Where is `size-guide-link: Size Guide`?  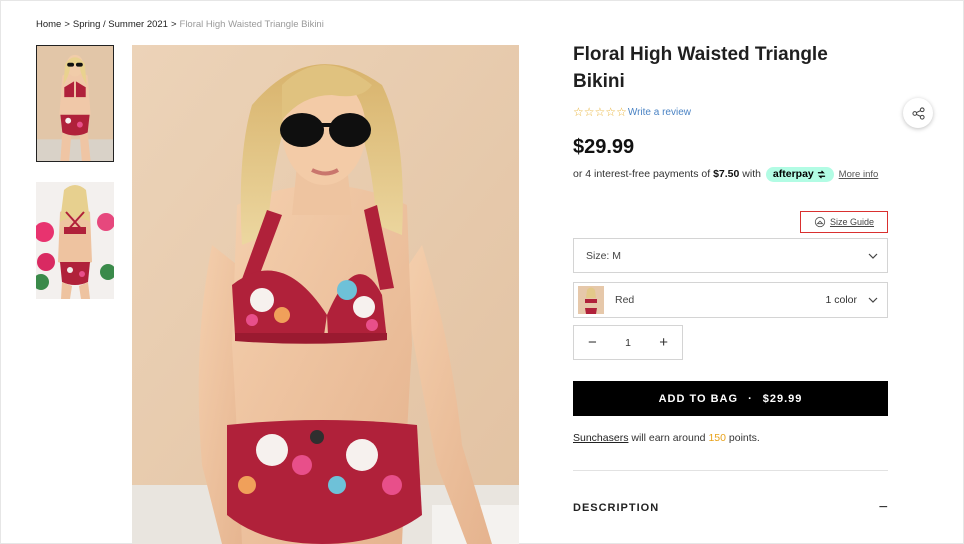 size-guide-link: Size Guide is located at coordinates (844, 222).